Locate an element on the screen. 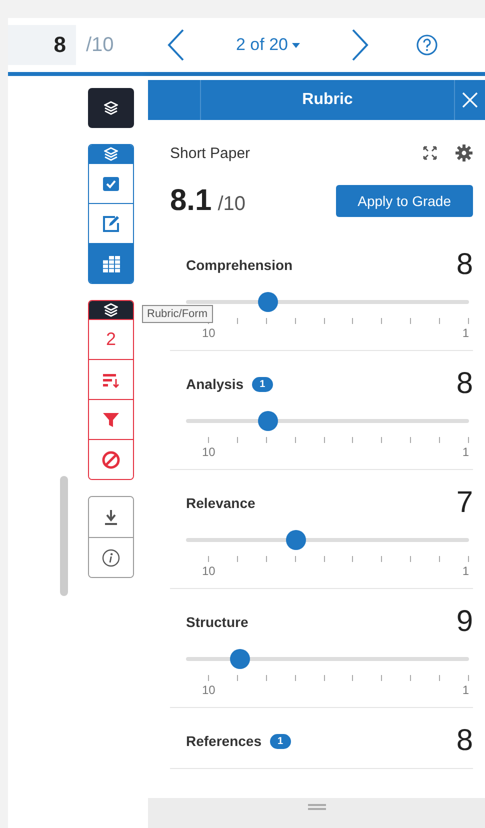 The height and width of the screenshot is (828, 485). edit-icon is located at coordinates (111, 223).